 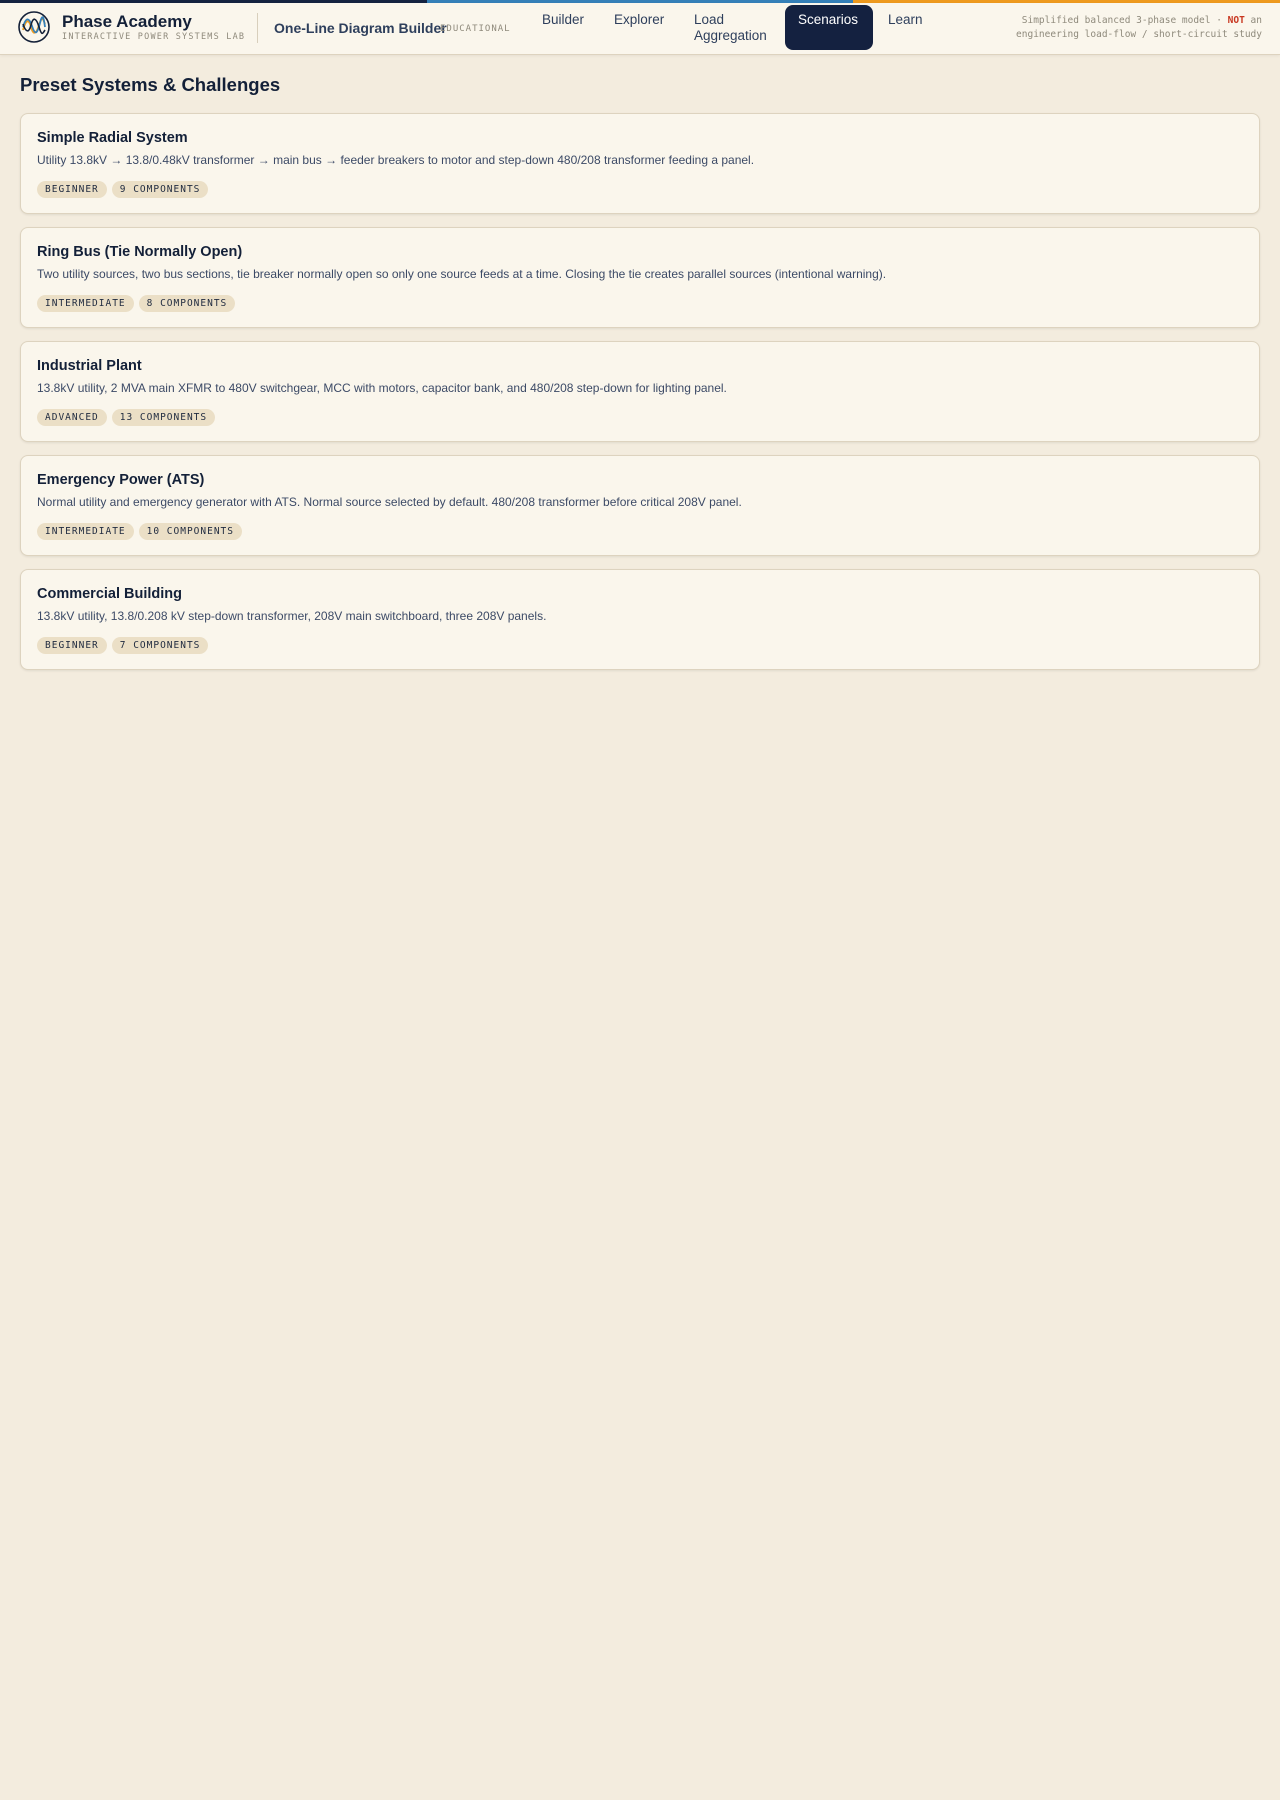 What do you see at coordinates (257, 28) in the screenshot?
I see `header-divider` at bounding box center [257, 28].